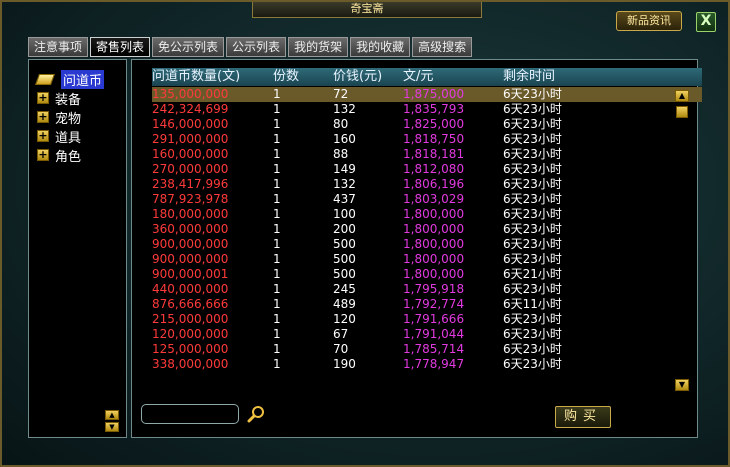 Image resolution: width=730 pixels, height=467 pixels. What do you see at coordinates (682, 385) in the screenshot?
I see `table-scroll-down: ▼` at bounding box center [682, 385].